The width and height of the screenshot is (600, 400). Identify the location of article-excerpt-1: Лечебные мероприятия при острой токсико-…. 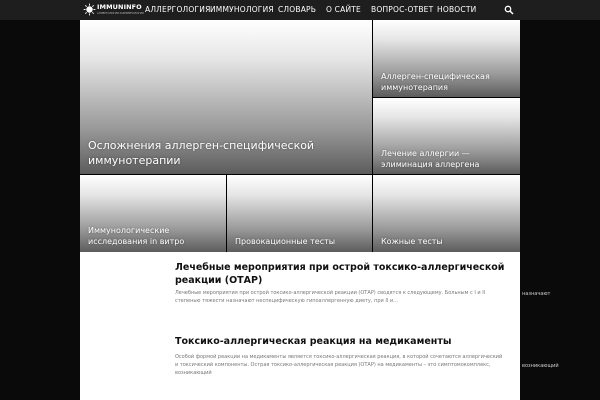
(330, 297).